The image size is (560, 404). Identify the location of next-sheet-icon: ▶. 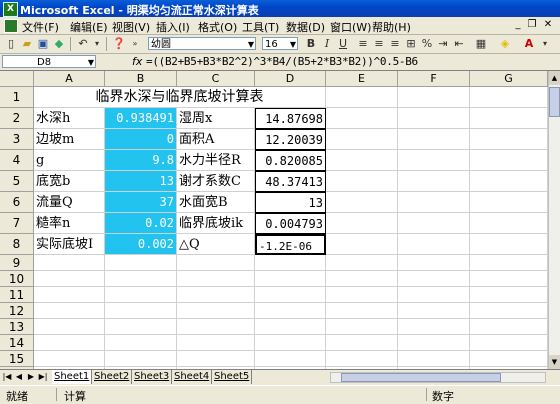
(31, 376).